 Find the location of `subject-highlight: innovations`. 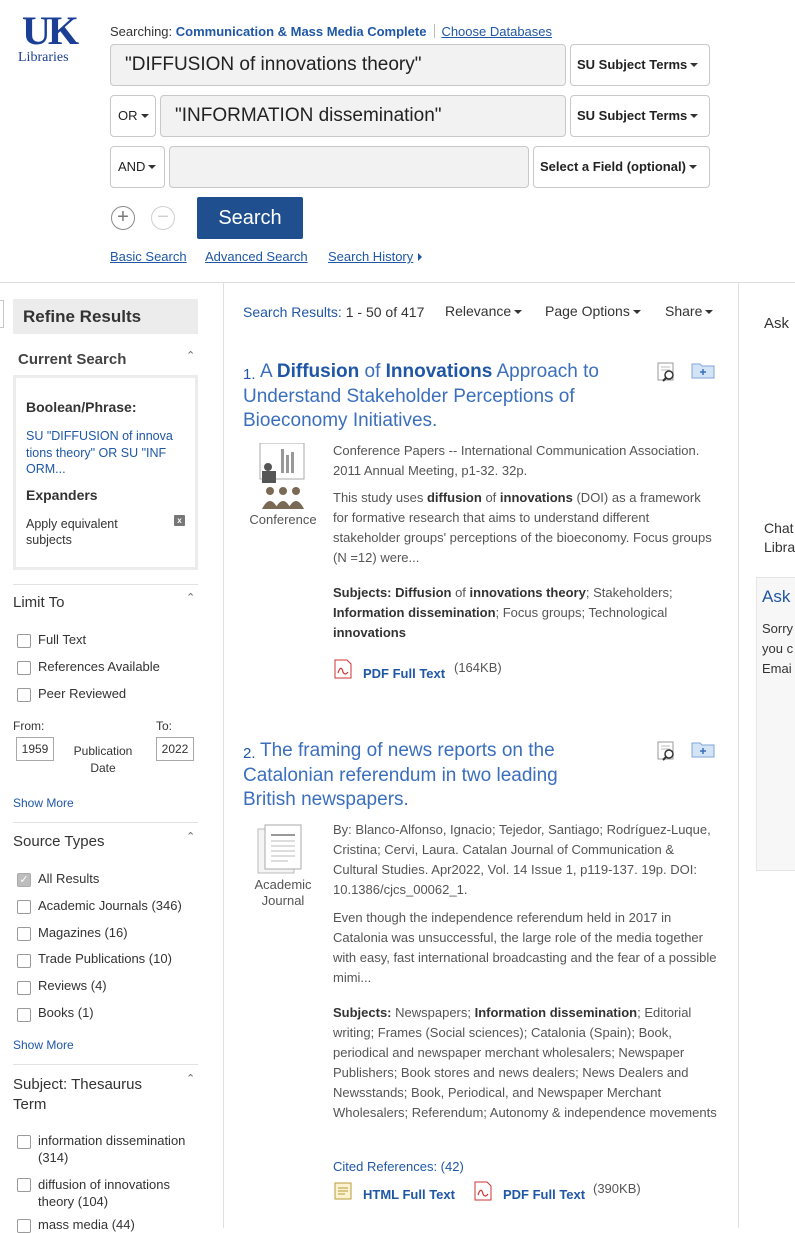

subject-highlight: innovations is located at coordinates (369, 632).